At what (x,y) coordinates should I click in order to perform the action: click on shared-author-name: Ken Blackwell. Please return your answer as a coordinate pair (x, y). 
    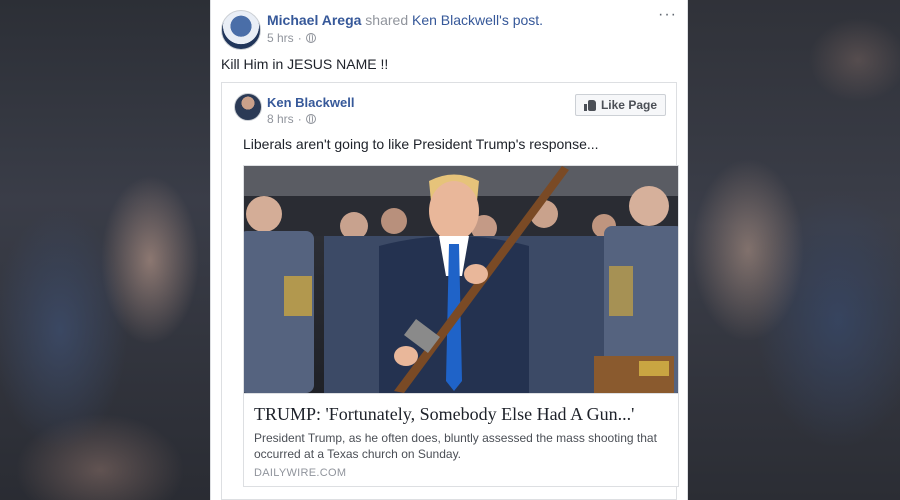
    Looking at the image, I should click on (310, 102).